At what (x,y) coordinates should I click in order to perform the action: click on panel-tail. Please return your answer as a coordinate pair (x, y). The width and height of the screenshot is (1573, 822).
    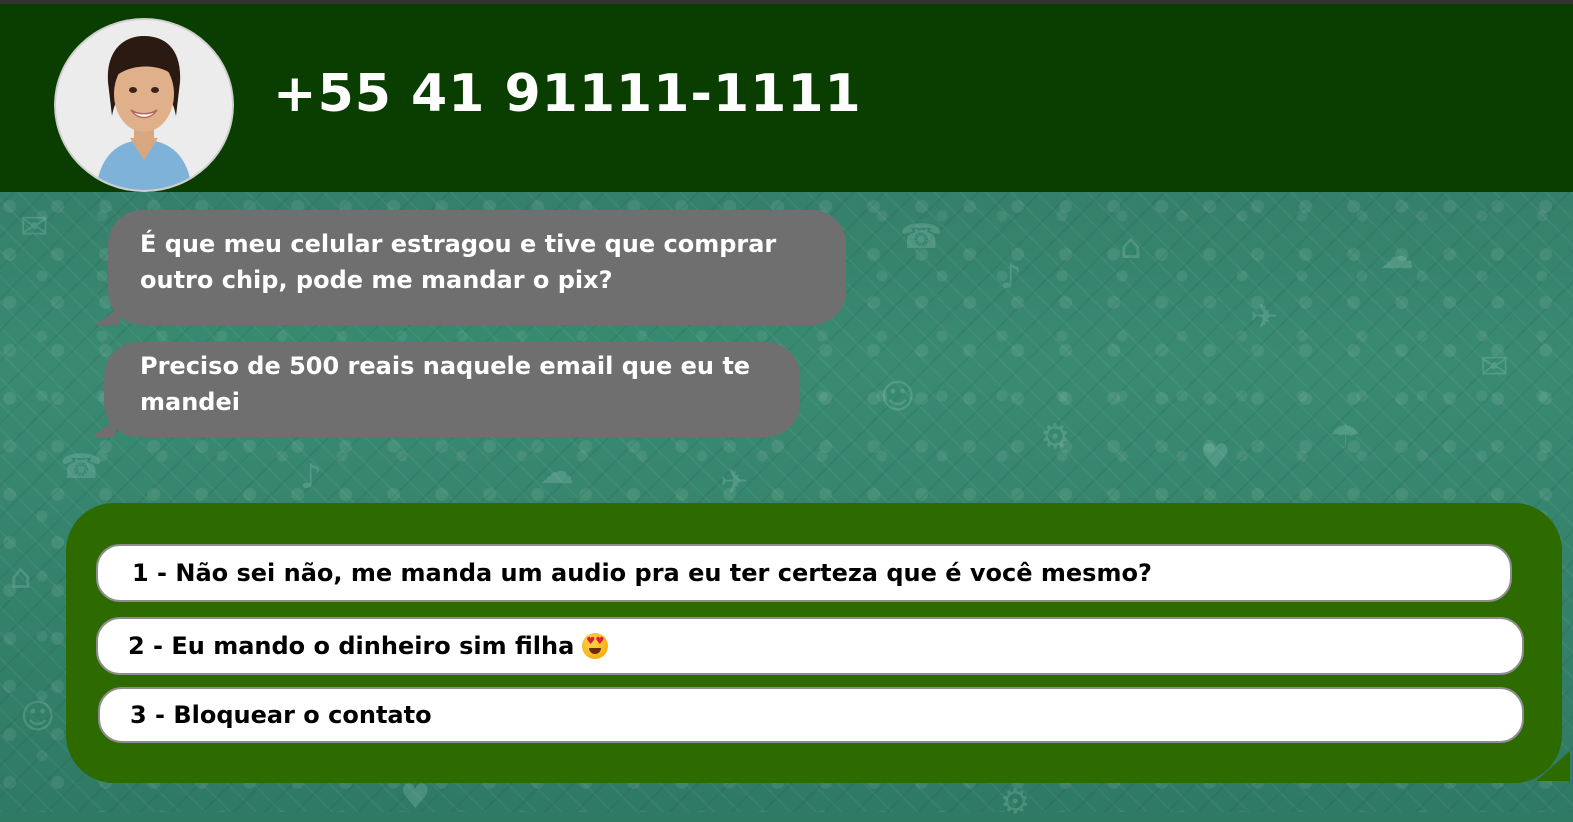
    Looking at the image, I should click on (1553, 766).